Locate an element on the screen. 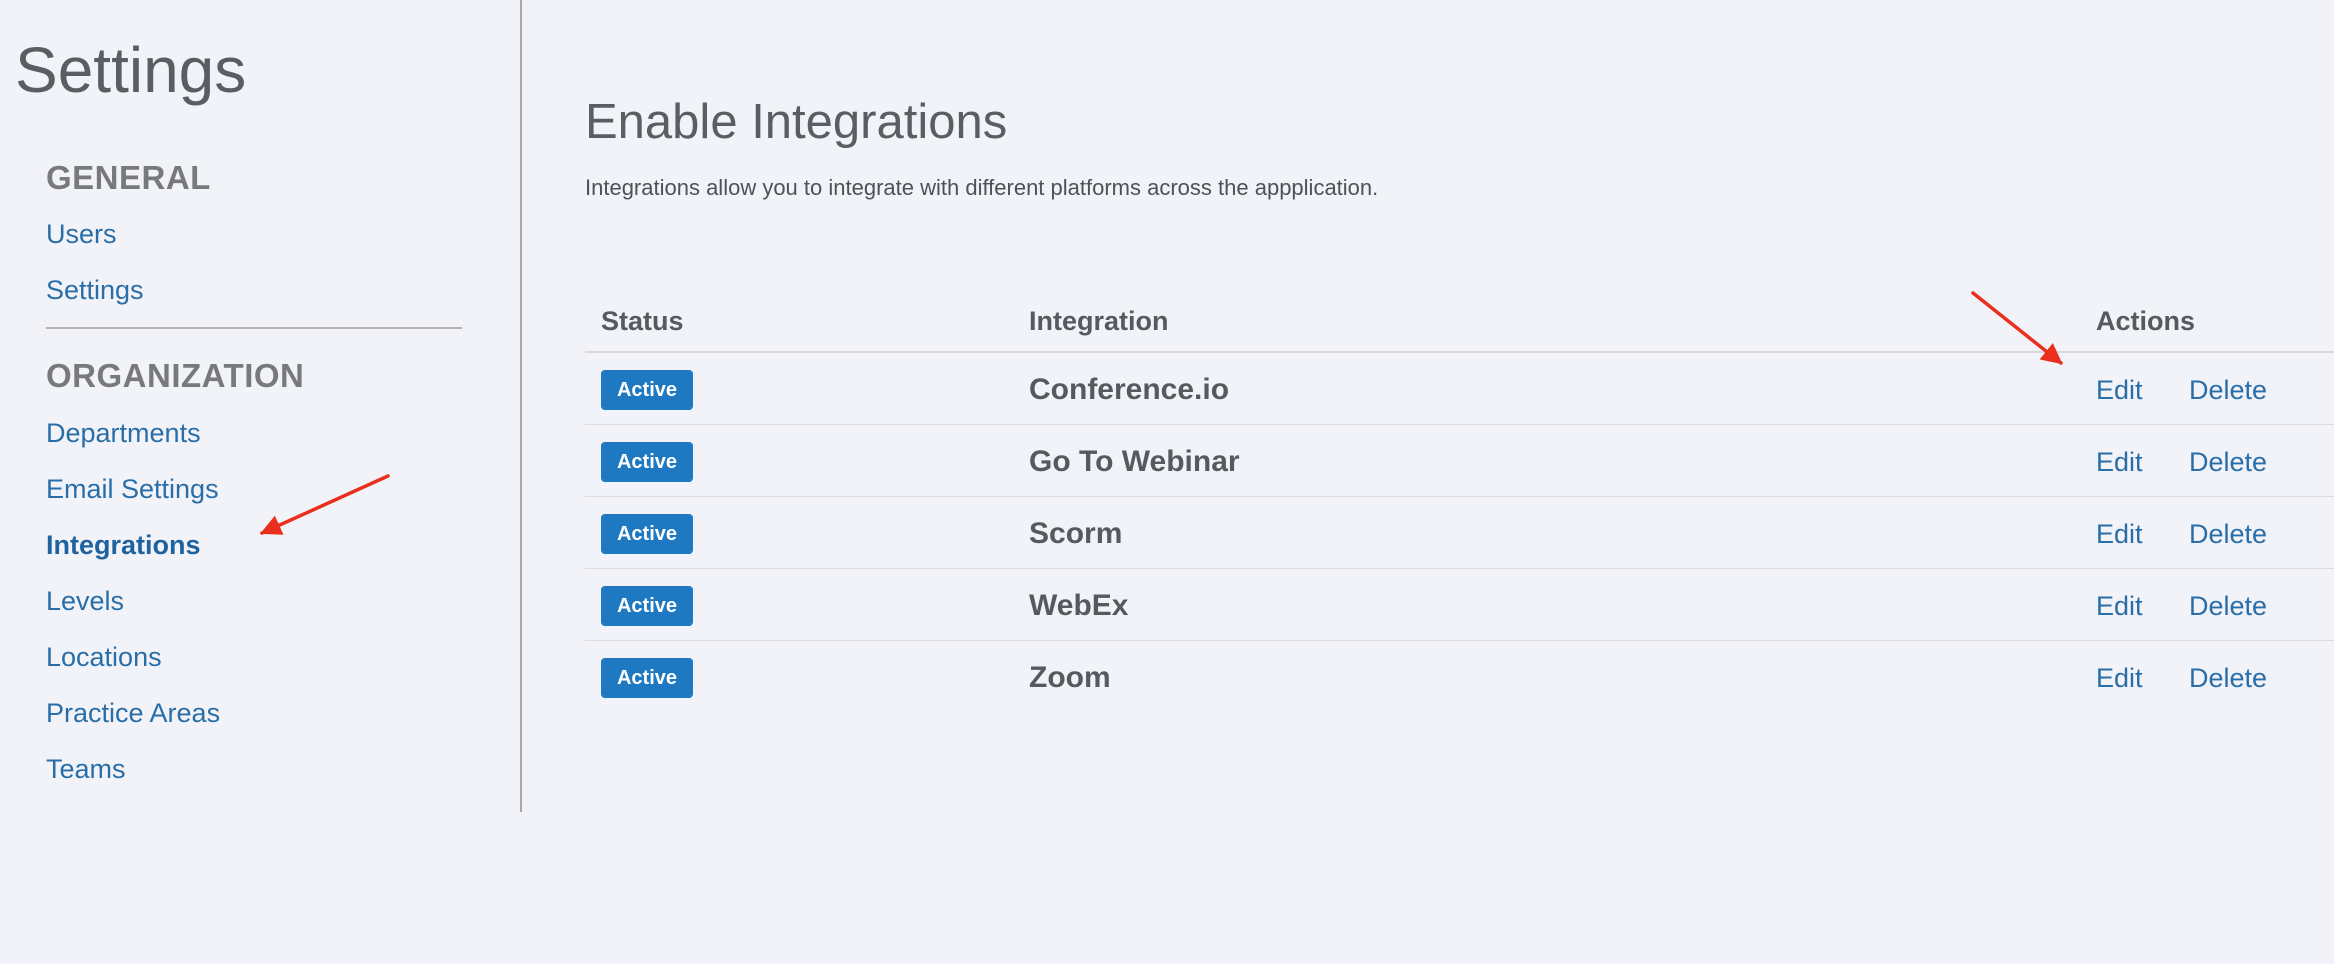  table-header: Status Integration Actions is located at coordinates (1459, 321).